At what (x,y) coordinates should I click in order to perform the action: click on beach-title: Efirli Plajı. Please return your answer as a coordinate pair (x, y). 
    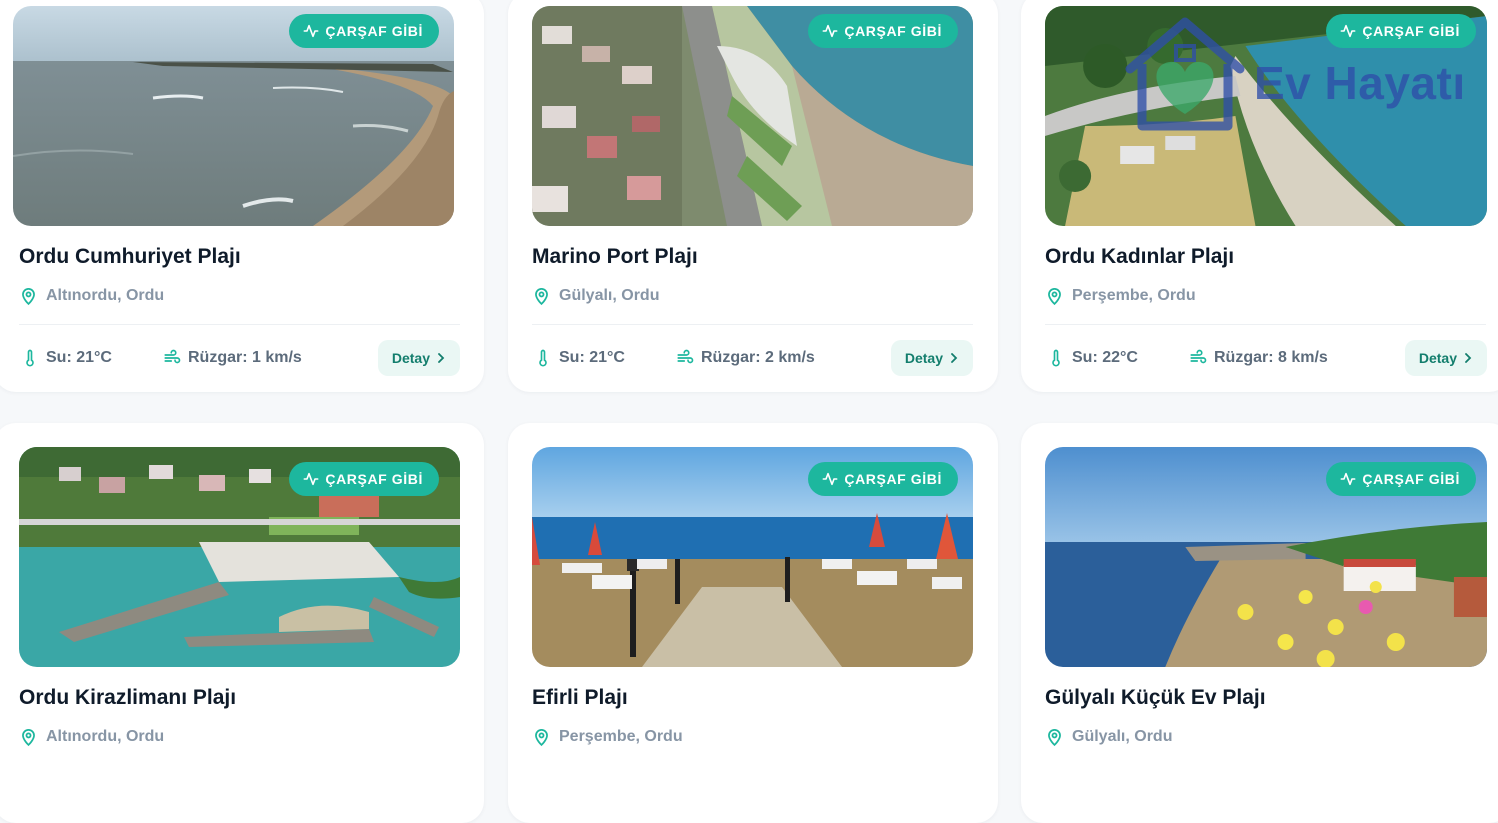
    Looking at the image, I should click on (580, 698).